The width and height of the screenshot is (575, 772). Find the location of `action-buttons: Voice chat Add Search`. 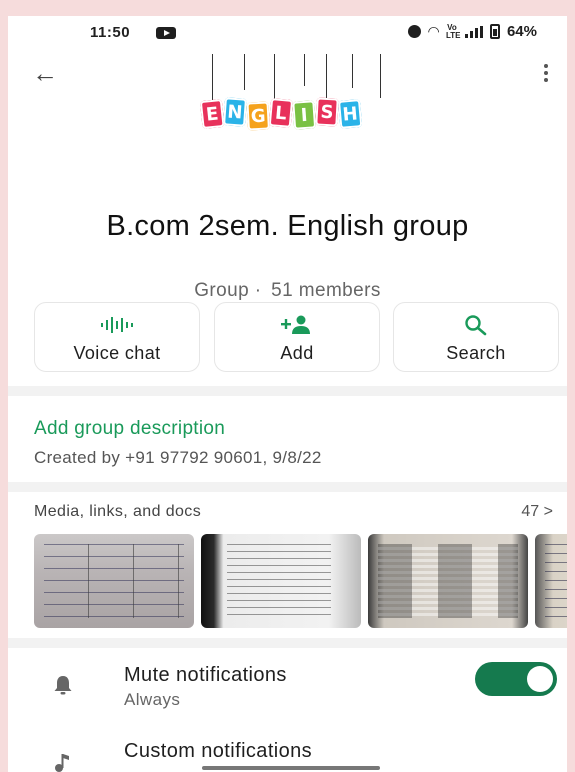

action-buttons: Voice chat Add Search is located at coordinates (296, 337).